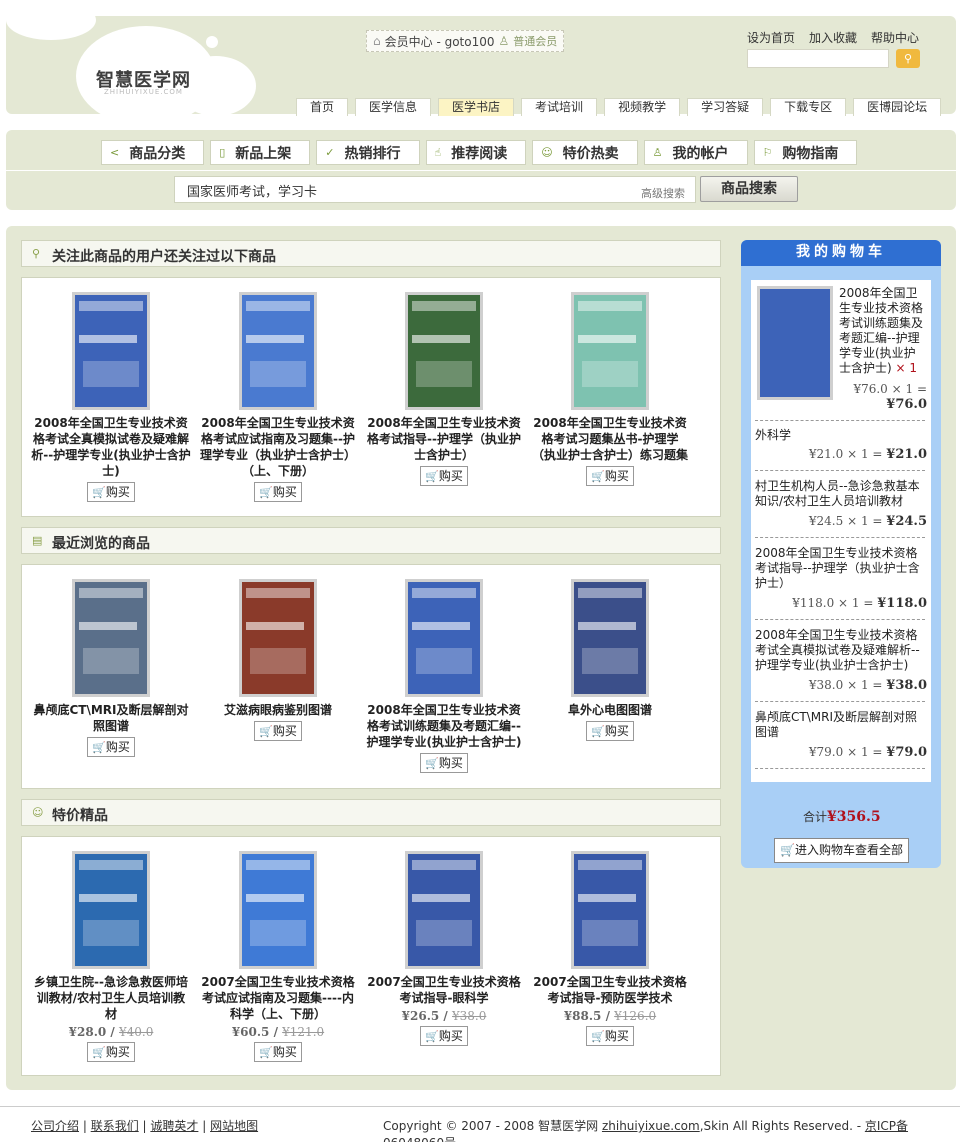 This screenshot has width=960, height=1142. What do you see at coordinates (610, 439) in the screenshot?
I see `product-name: 2008年全国卫生专业技术资格考试习题集丛书-护理学（执业护士含护士）练习题集` at bounding box center [610, 439].